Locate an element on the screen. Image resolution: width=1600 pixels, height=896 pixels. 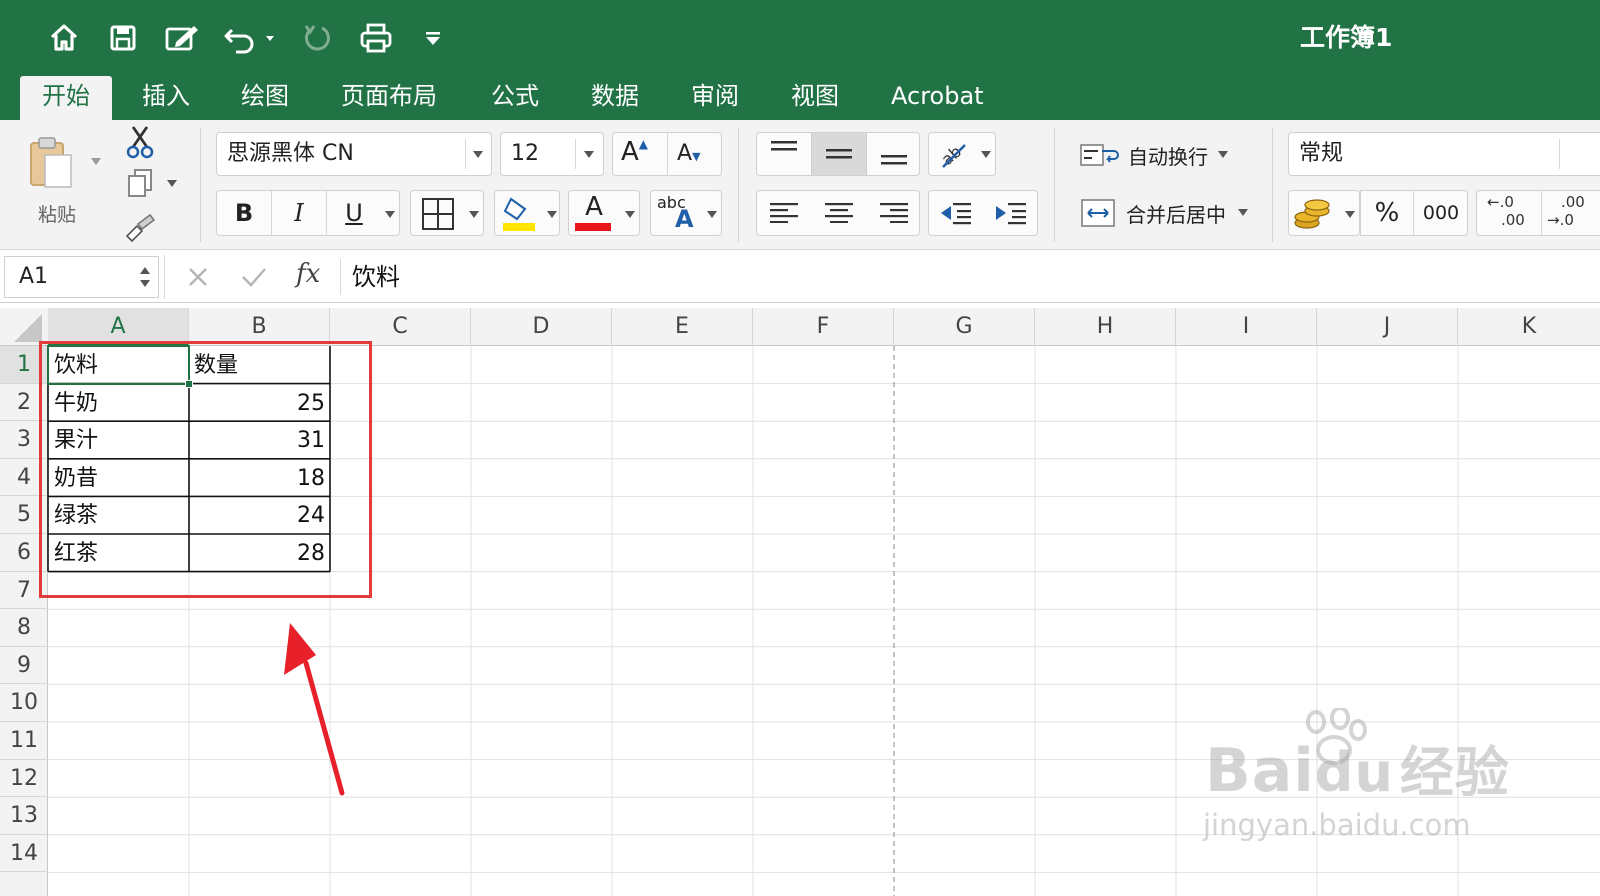
italic-button: I is located at coordinates (299, 213).